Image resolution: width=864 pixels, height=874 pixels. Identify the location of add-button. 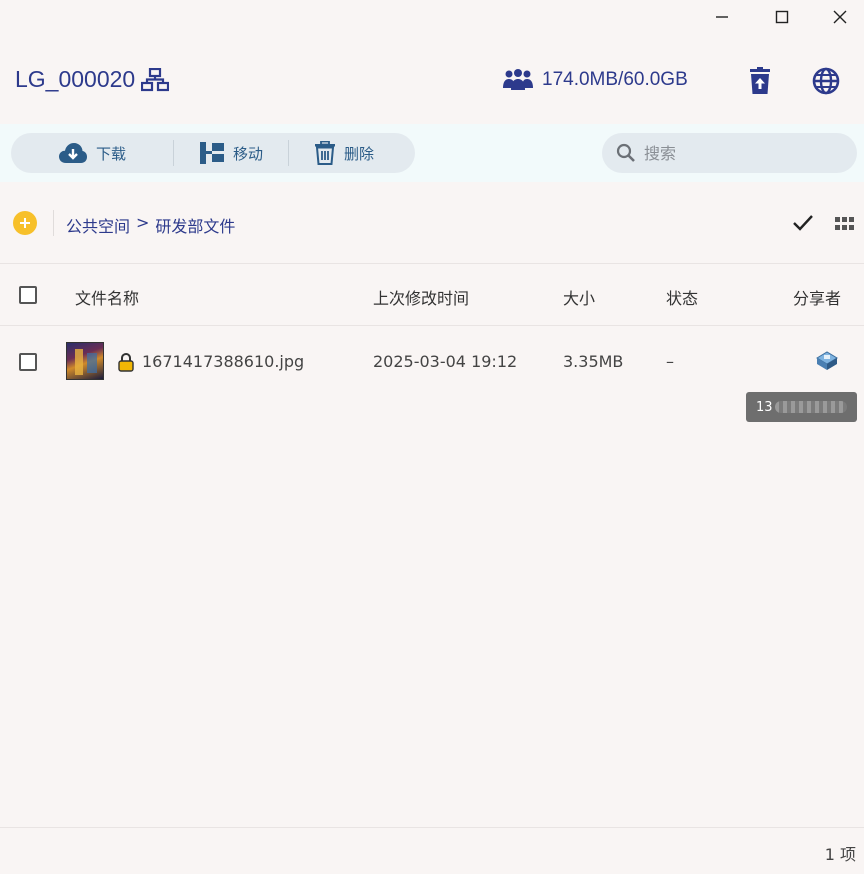
(25, 223).